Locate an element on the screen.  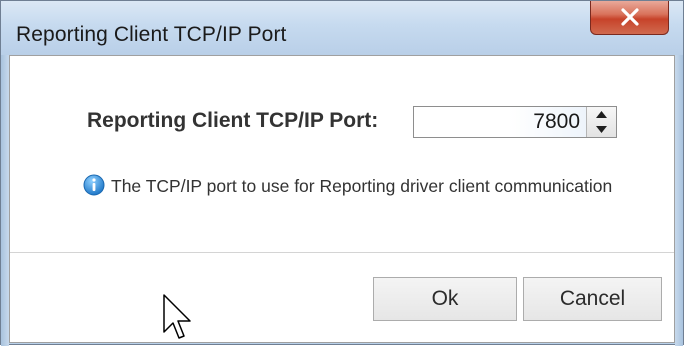
mouse-pointer-icon is located at coordinates (177, 316).